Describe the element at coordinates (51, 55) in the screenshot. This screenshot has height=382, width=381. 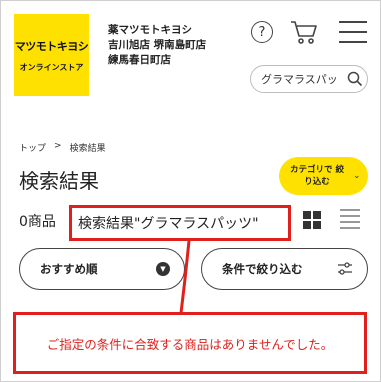
I see `store-logo: マツモトキヨシ オンラインストア` at that location.